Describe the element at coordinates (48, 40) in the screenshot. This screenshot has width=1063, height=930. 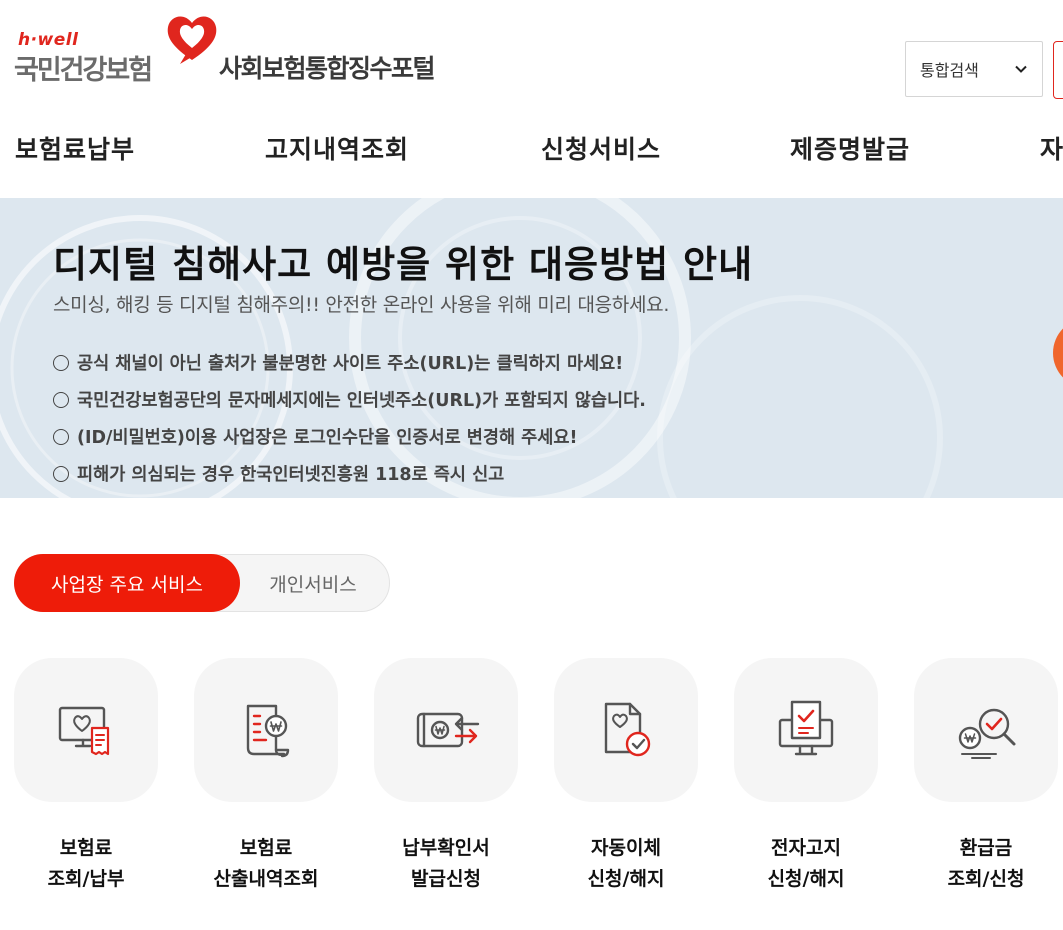
I see `logo-hwell-text: h·well` at that location.